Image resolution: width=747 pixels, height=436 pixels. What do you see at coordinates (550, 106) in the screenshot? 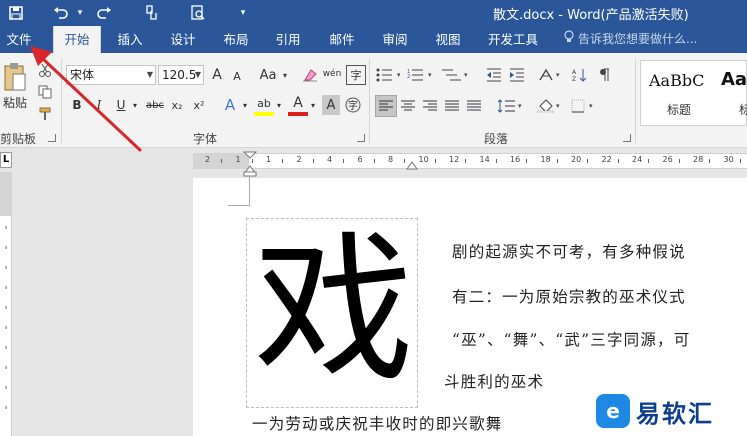
I see `shading-icon: ▾` at bounding box center [550, 106].